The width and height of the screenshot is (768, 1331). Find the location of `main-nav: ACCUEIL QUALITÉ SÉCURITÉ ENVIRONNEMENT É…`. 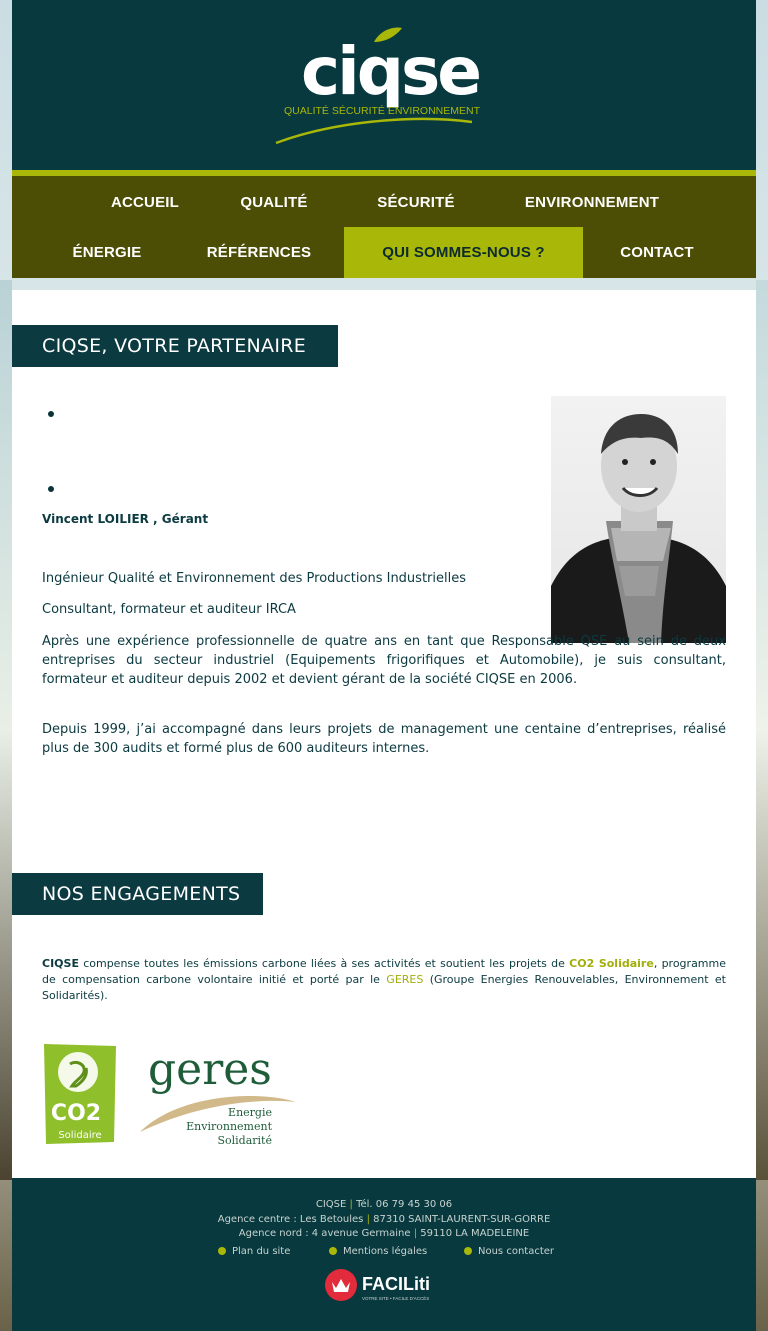

main-nav: ACCUEIL QUALITÉ SÉCURITÉ ENVIRONNEMENT É… is located at coordinates (384, 224).